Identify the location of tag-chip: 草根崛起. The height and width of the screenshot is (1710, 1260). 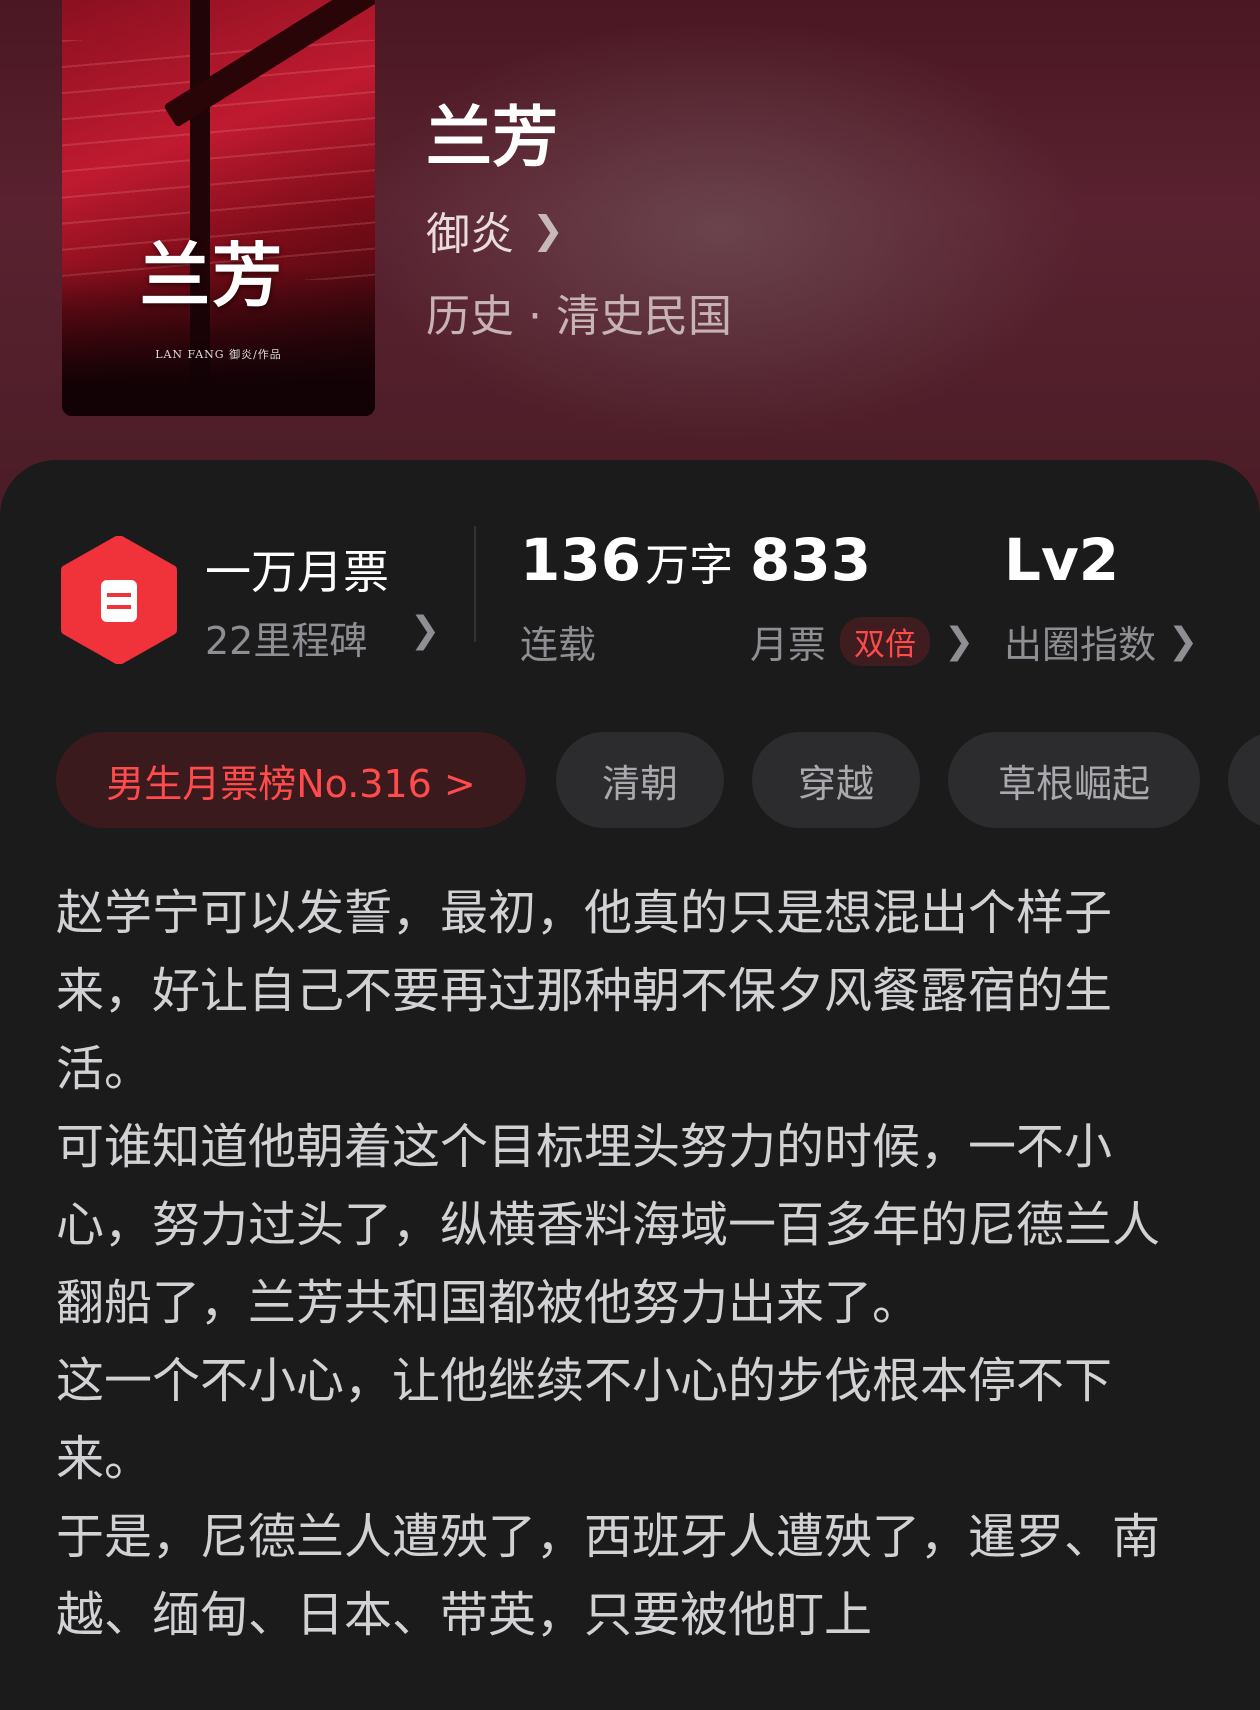
(1074, 780).